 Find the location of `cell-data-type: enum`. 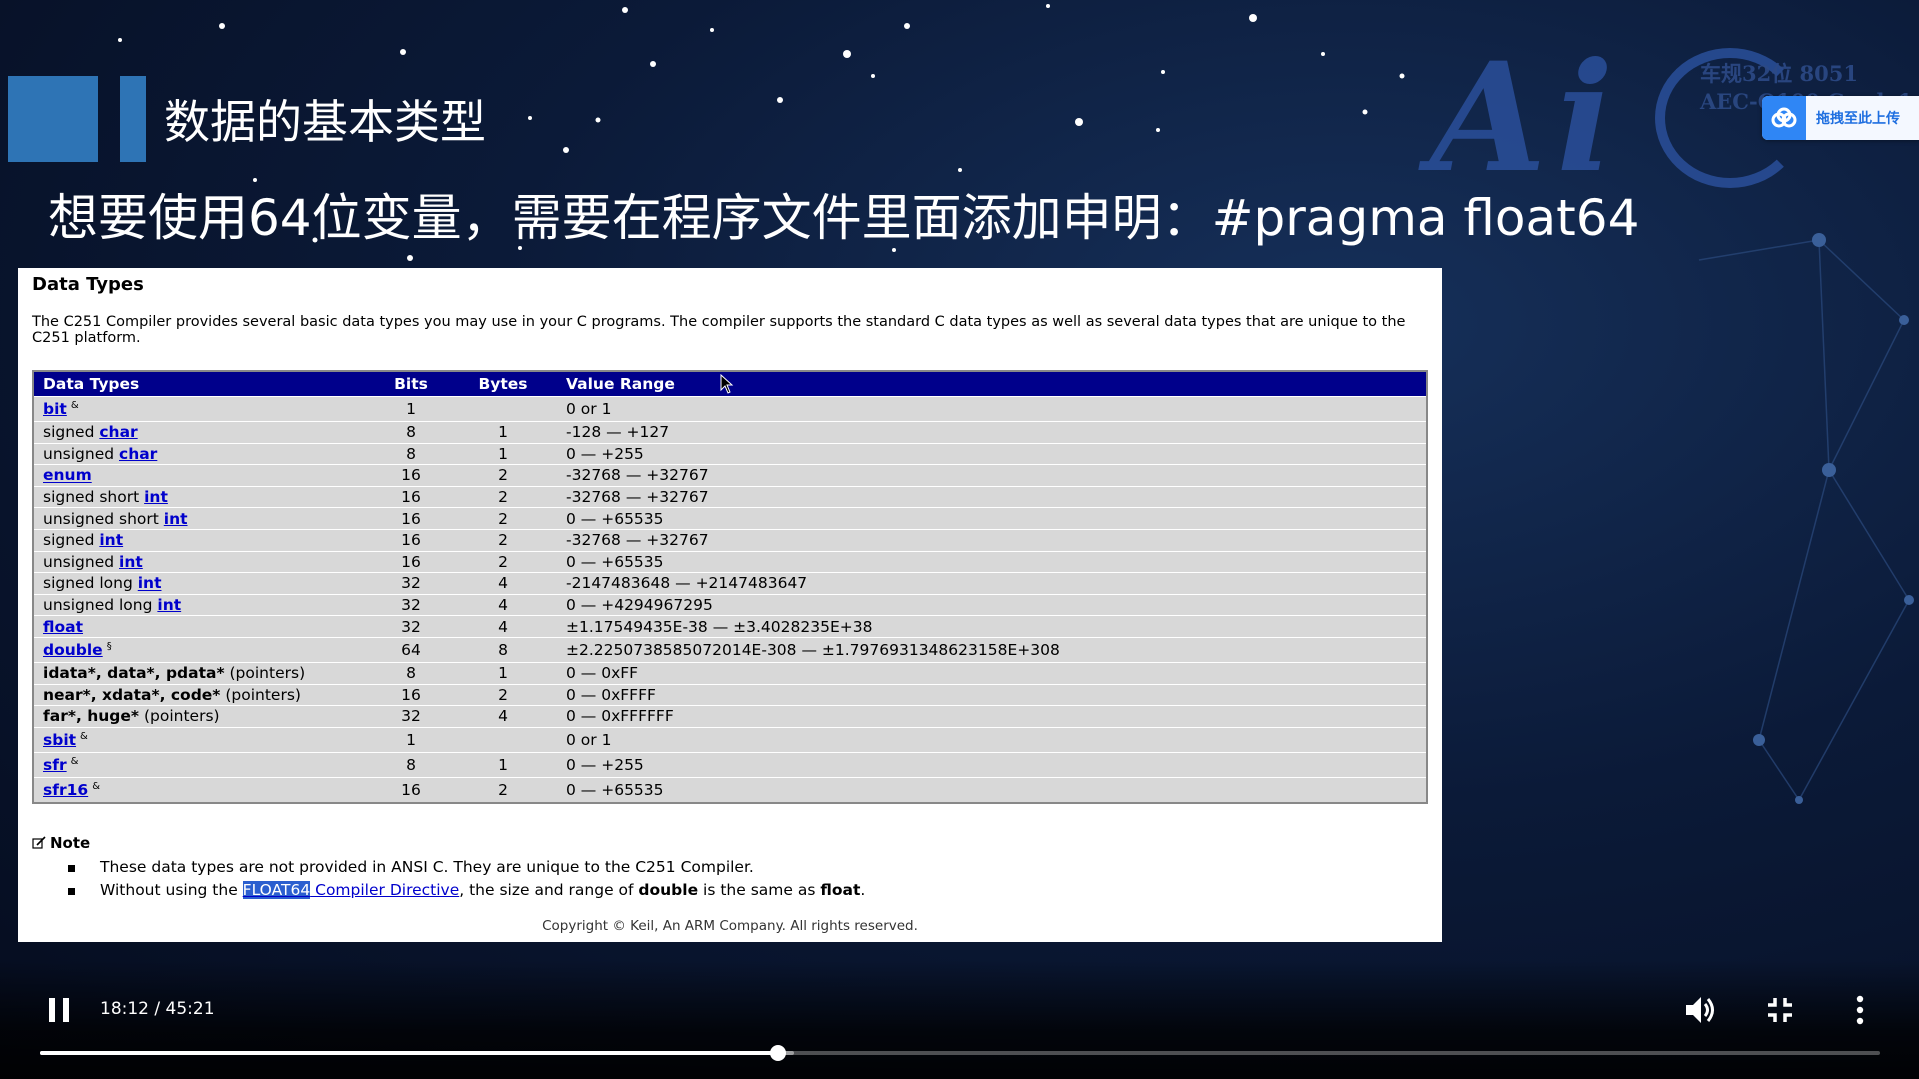

cell-data-type: enum is located at coordinates (203, 475).